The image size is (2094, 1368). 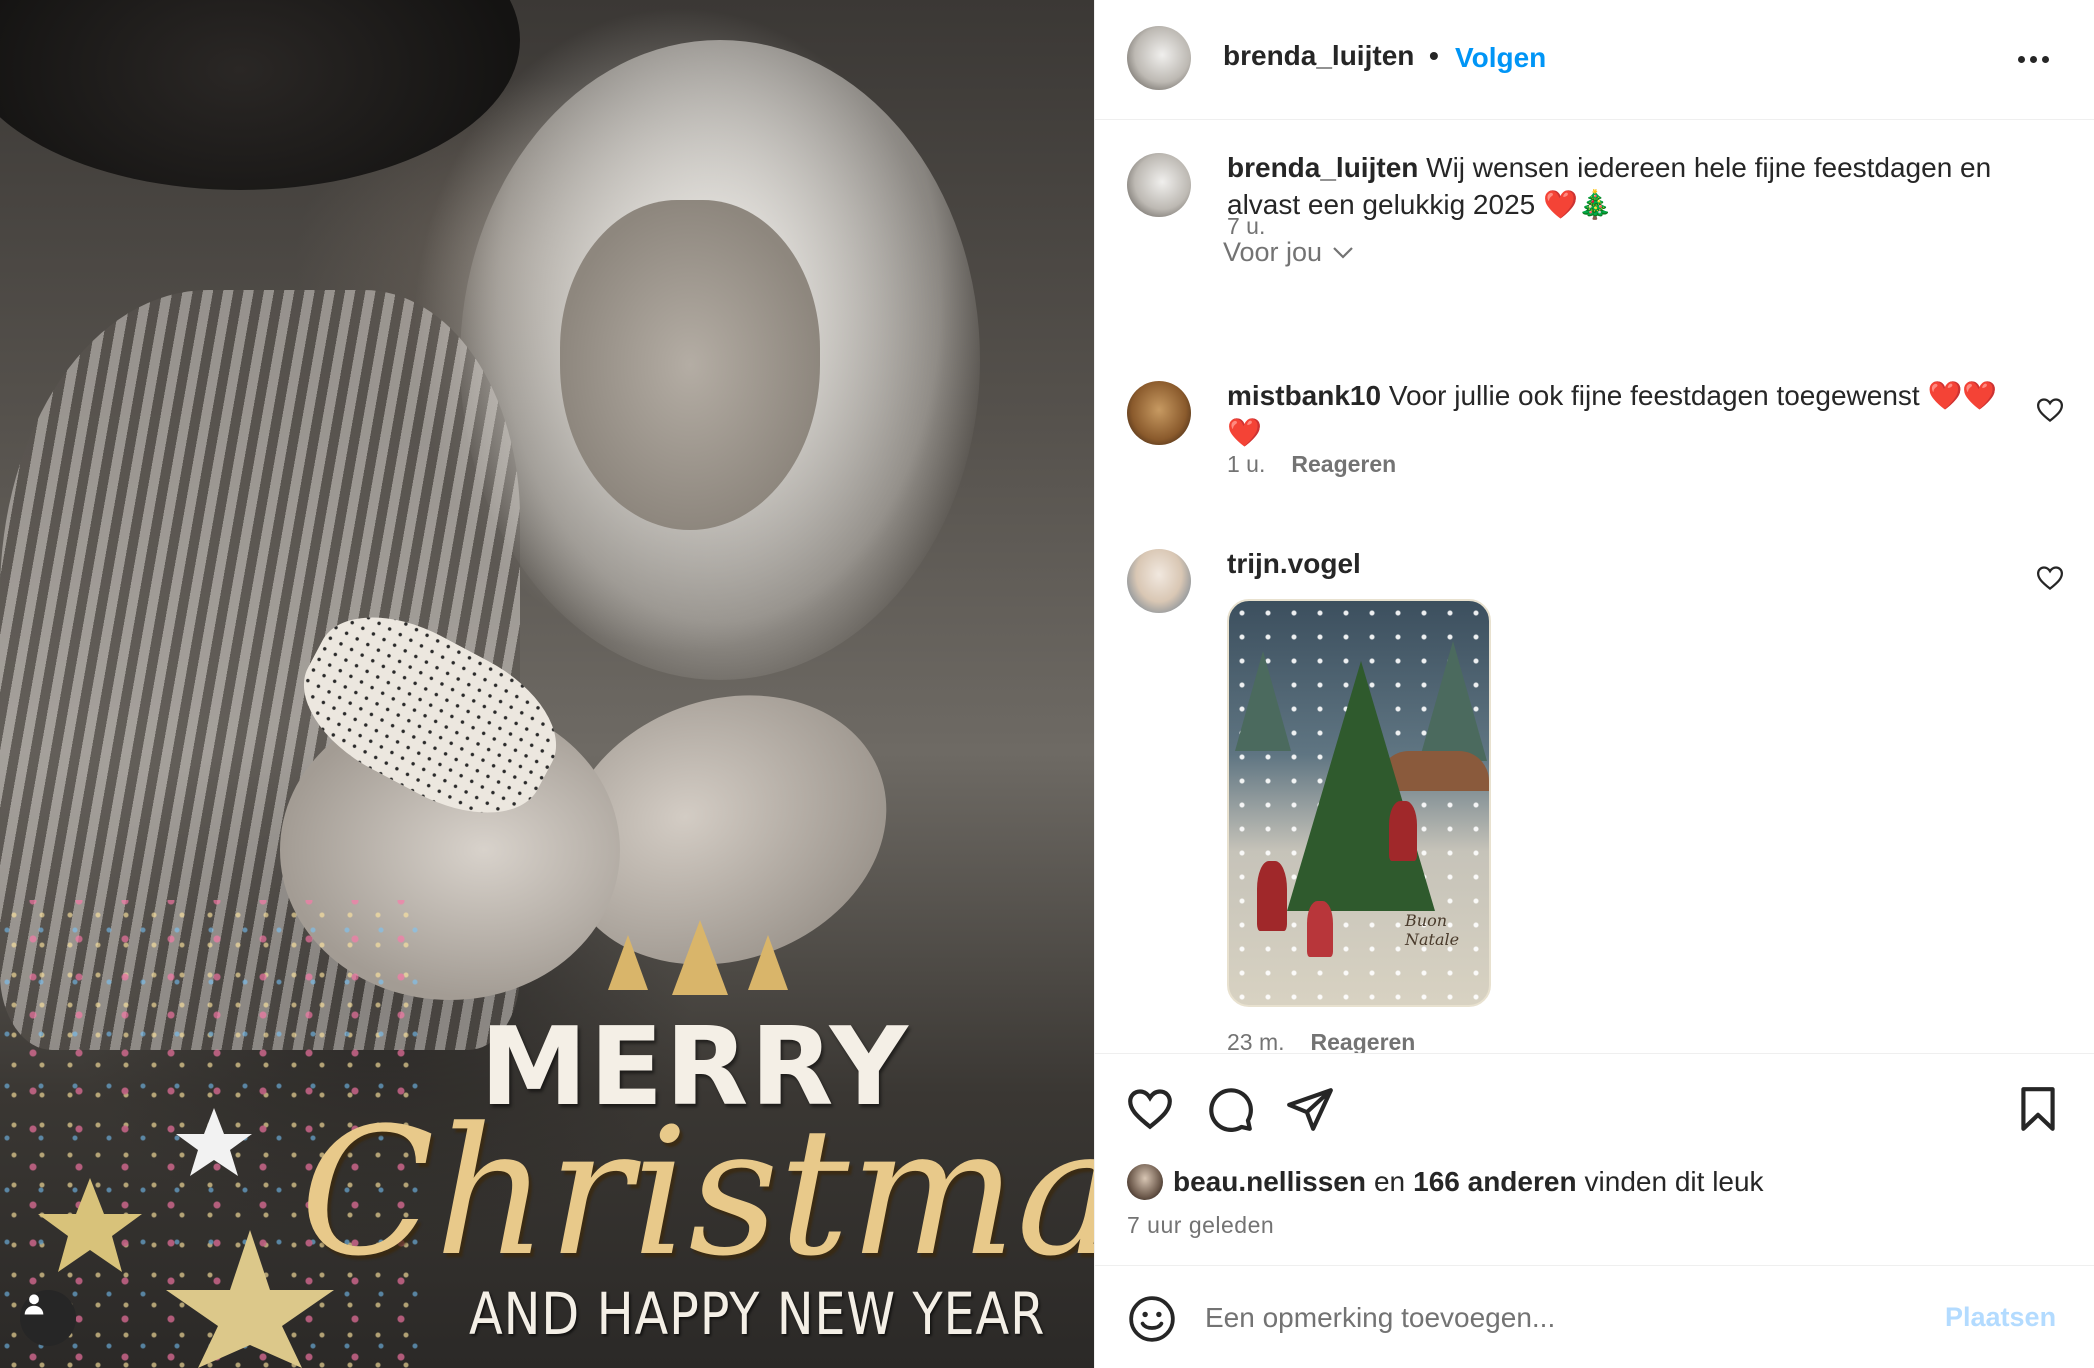 I want to click on caption-meta: 7 u., so click(x=1246, y=226).